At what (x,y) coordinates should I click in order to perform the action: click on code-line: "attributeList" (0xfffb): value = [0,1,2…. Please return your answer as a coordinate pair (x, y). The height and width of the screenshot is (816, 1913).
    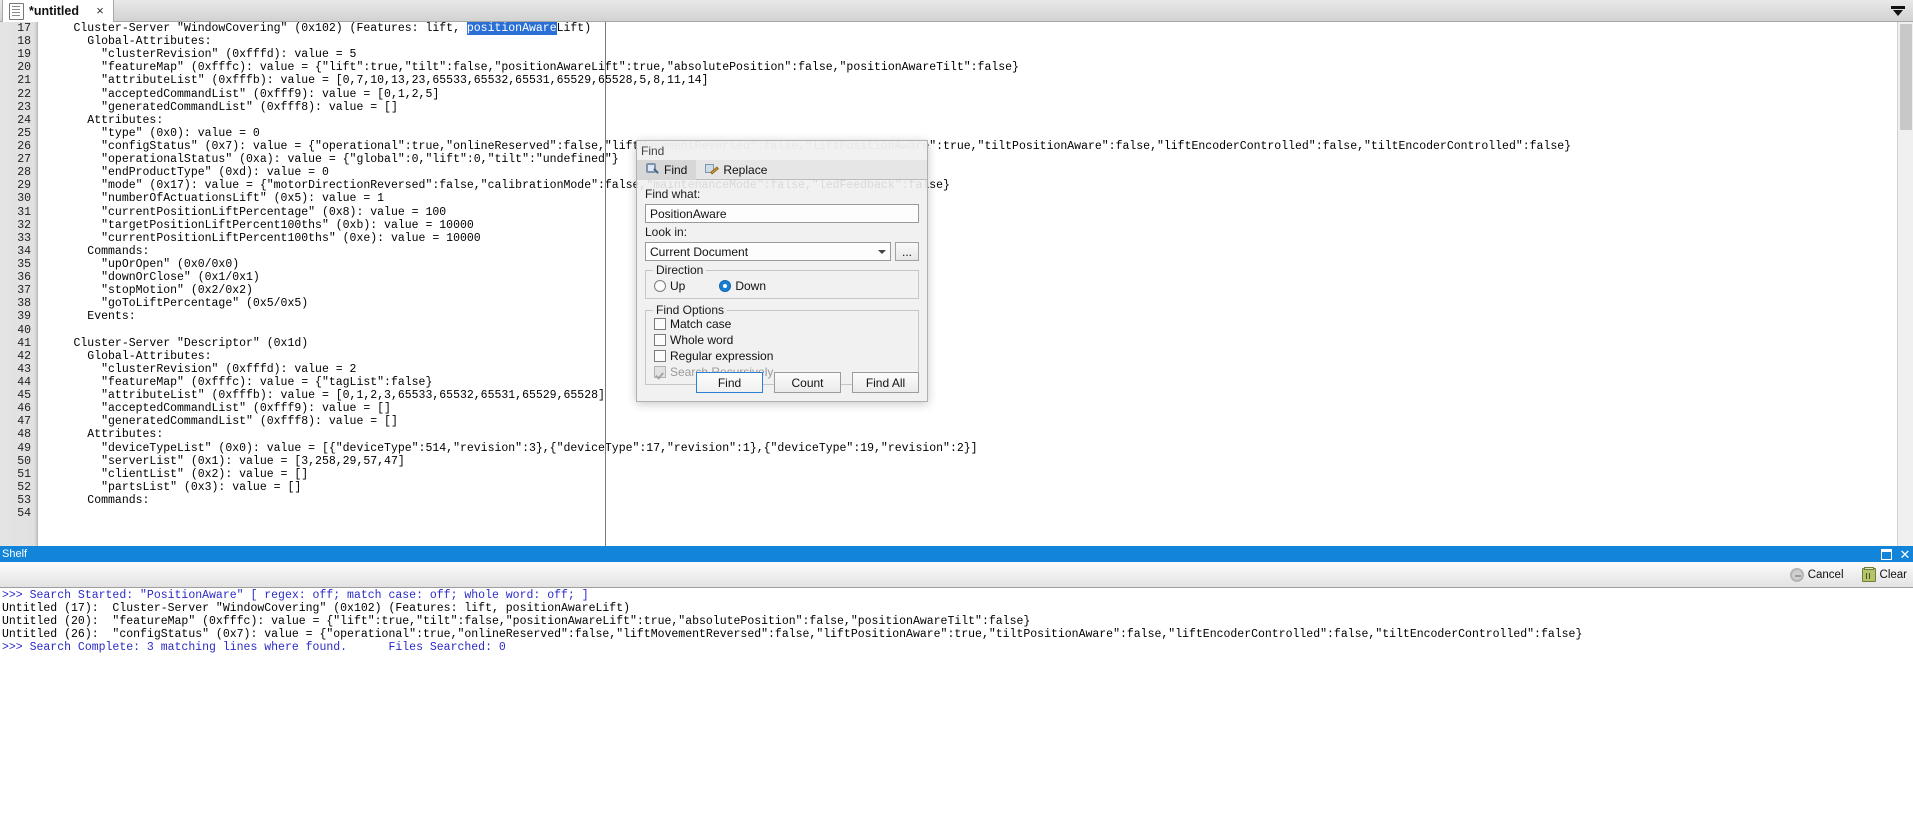
    Looking at the image, I should click on (322, 396).